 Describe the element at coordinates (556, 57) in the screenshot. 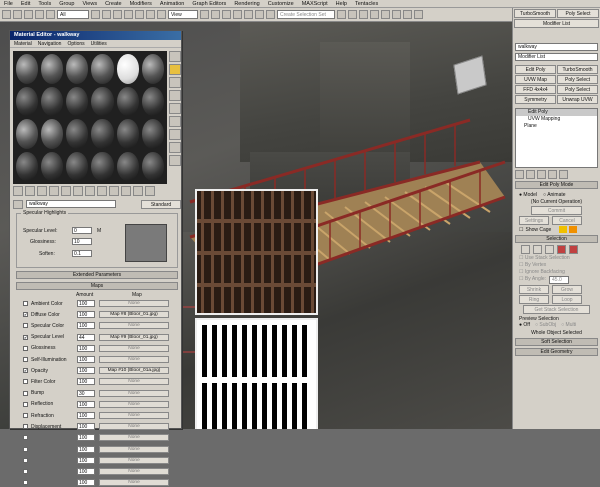

I see `modifier-list-dropdown: Modifier List` at that location.